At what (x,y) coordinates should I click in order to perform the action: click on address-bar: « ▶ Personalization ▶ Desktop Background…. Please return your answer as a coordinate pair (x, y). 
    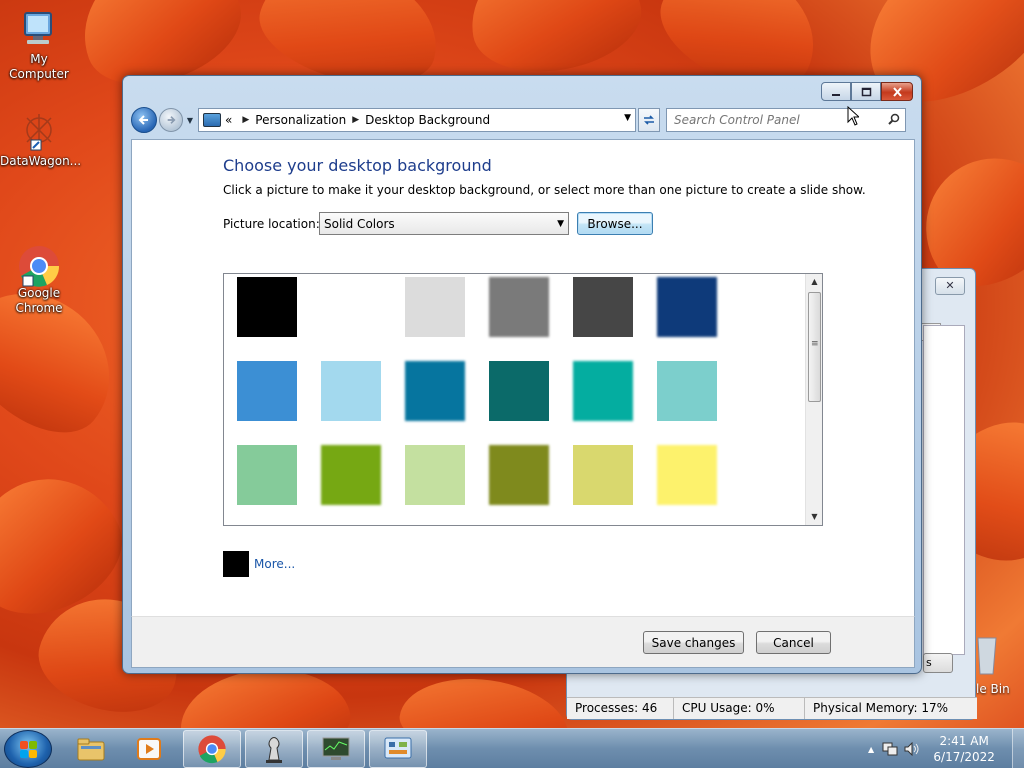
    Looking at the image, I should click on (417, 120).